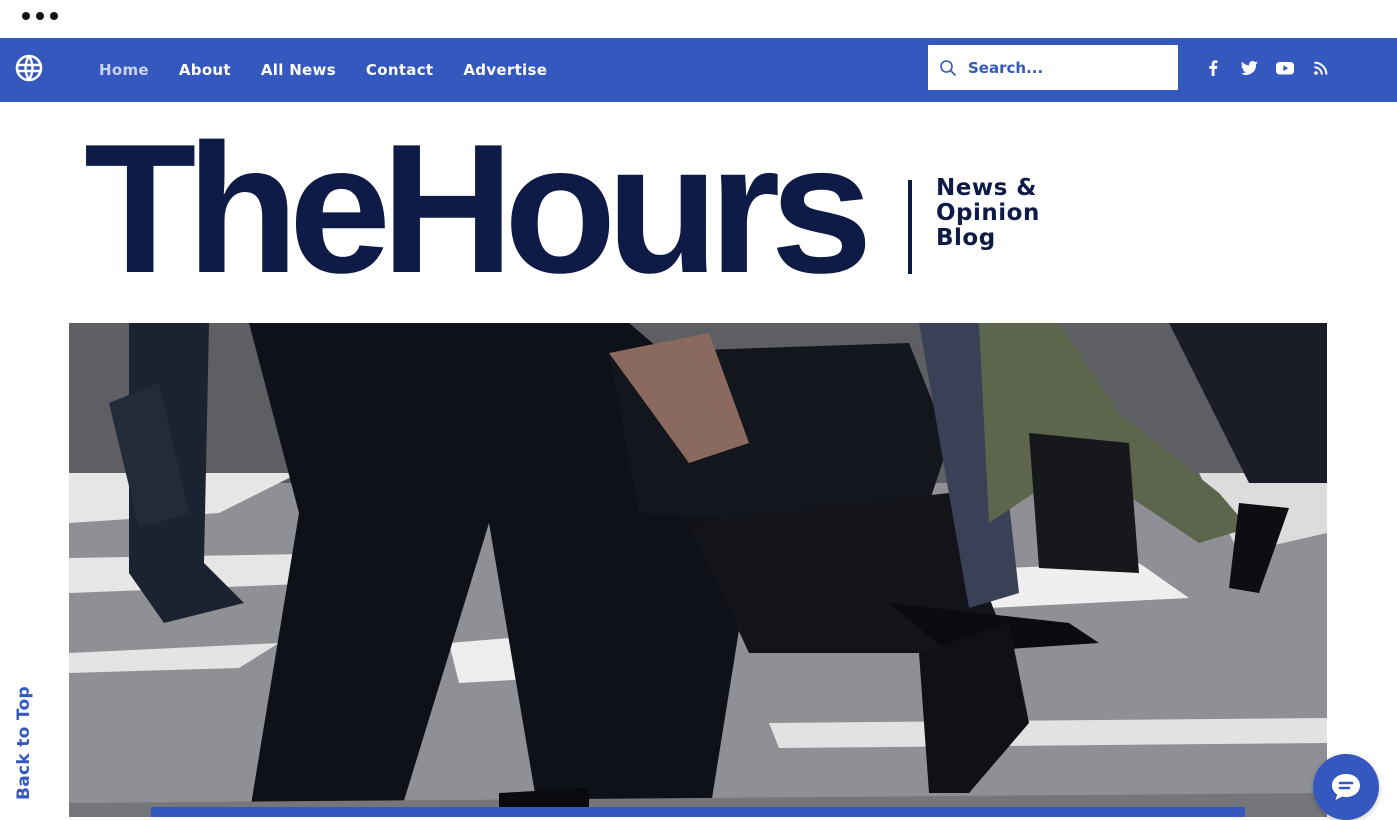 Image resolution: width=1397 pixels, height=820 pixels. I want to click on social-links, so click(1267, 68).